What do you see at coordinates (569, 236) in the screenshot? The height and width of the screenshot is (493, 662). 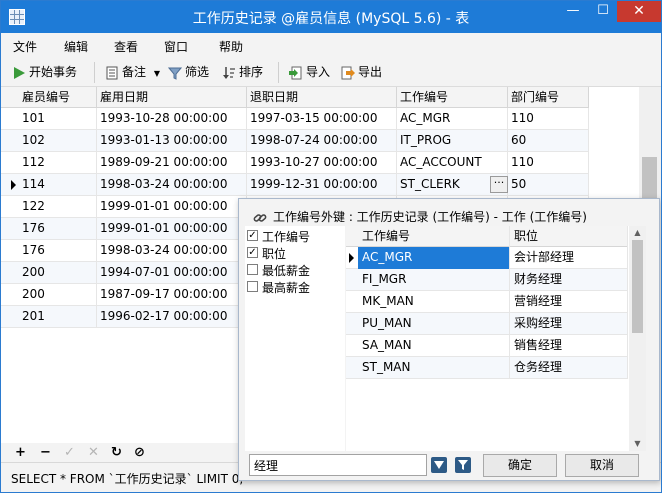 I see `column-header: 职位` at bounding box center [569, 236].